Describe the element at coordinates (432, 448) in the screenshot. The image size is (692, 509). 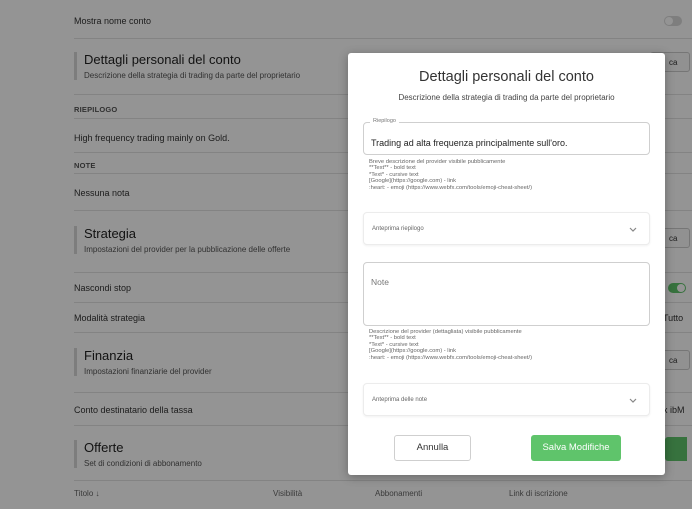
I see `cancel-button: Annulla` at that location.